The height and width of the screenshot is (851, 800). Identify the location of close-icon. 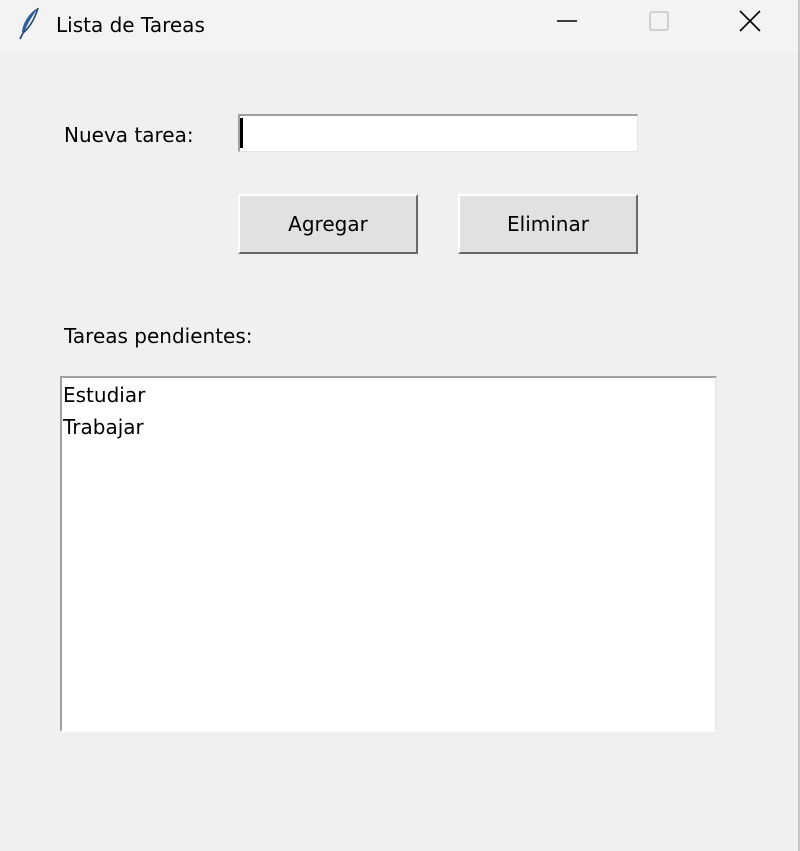
(750, 23).